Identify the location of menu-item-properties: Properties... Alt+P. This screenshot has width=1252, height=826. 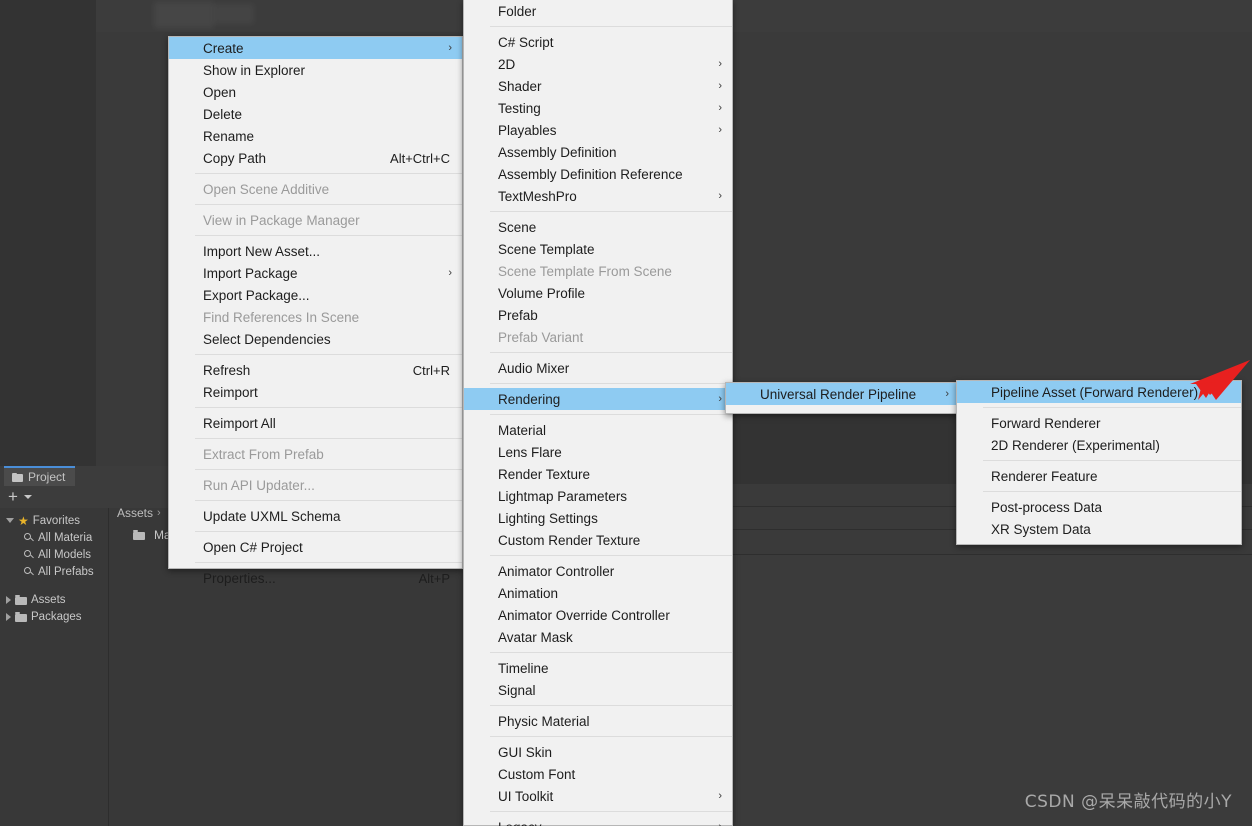
(315, 578).